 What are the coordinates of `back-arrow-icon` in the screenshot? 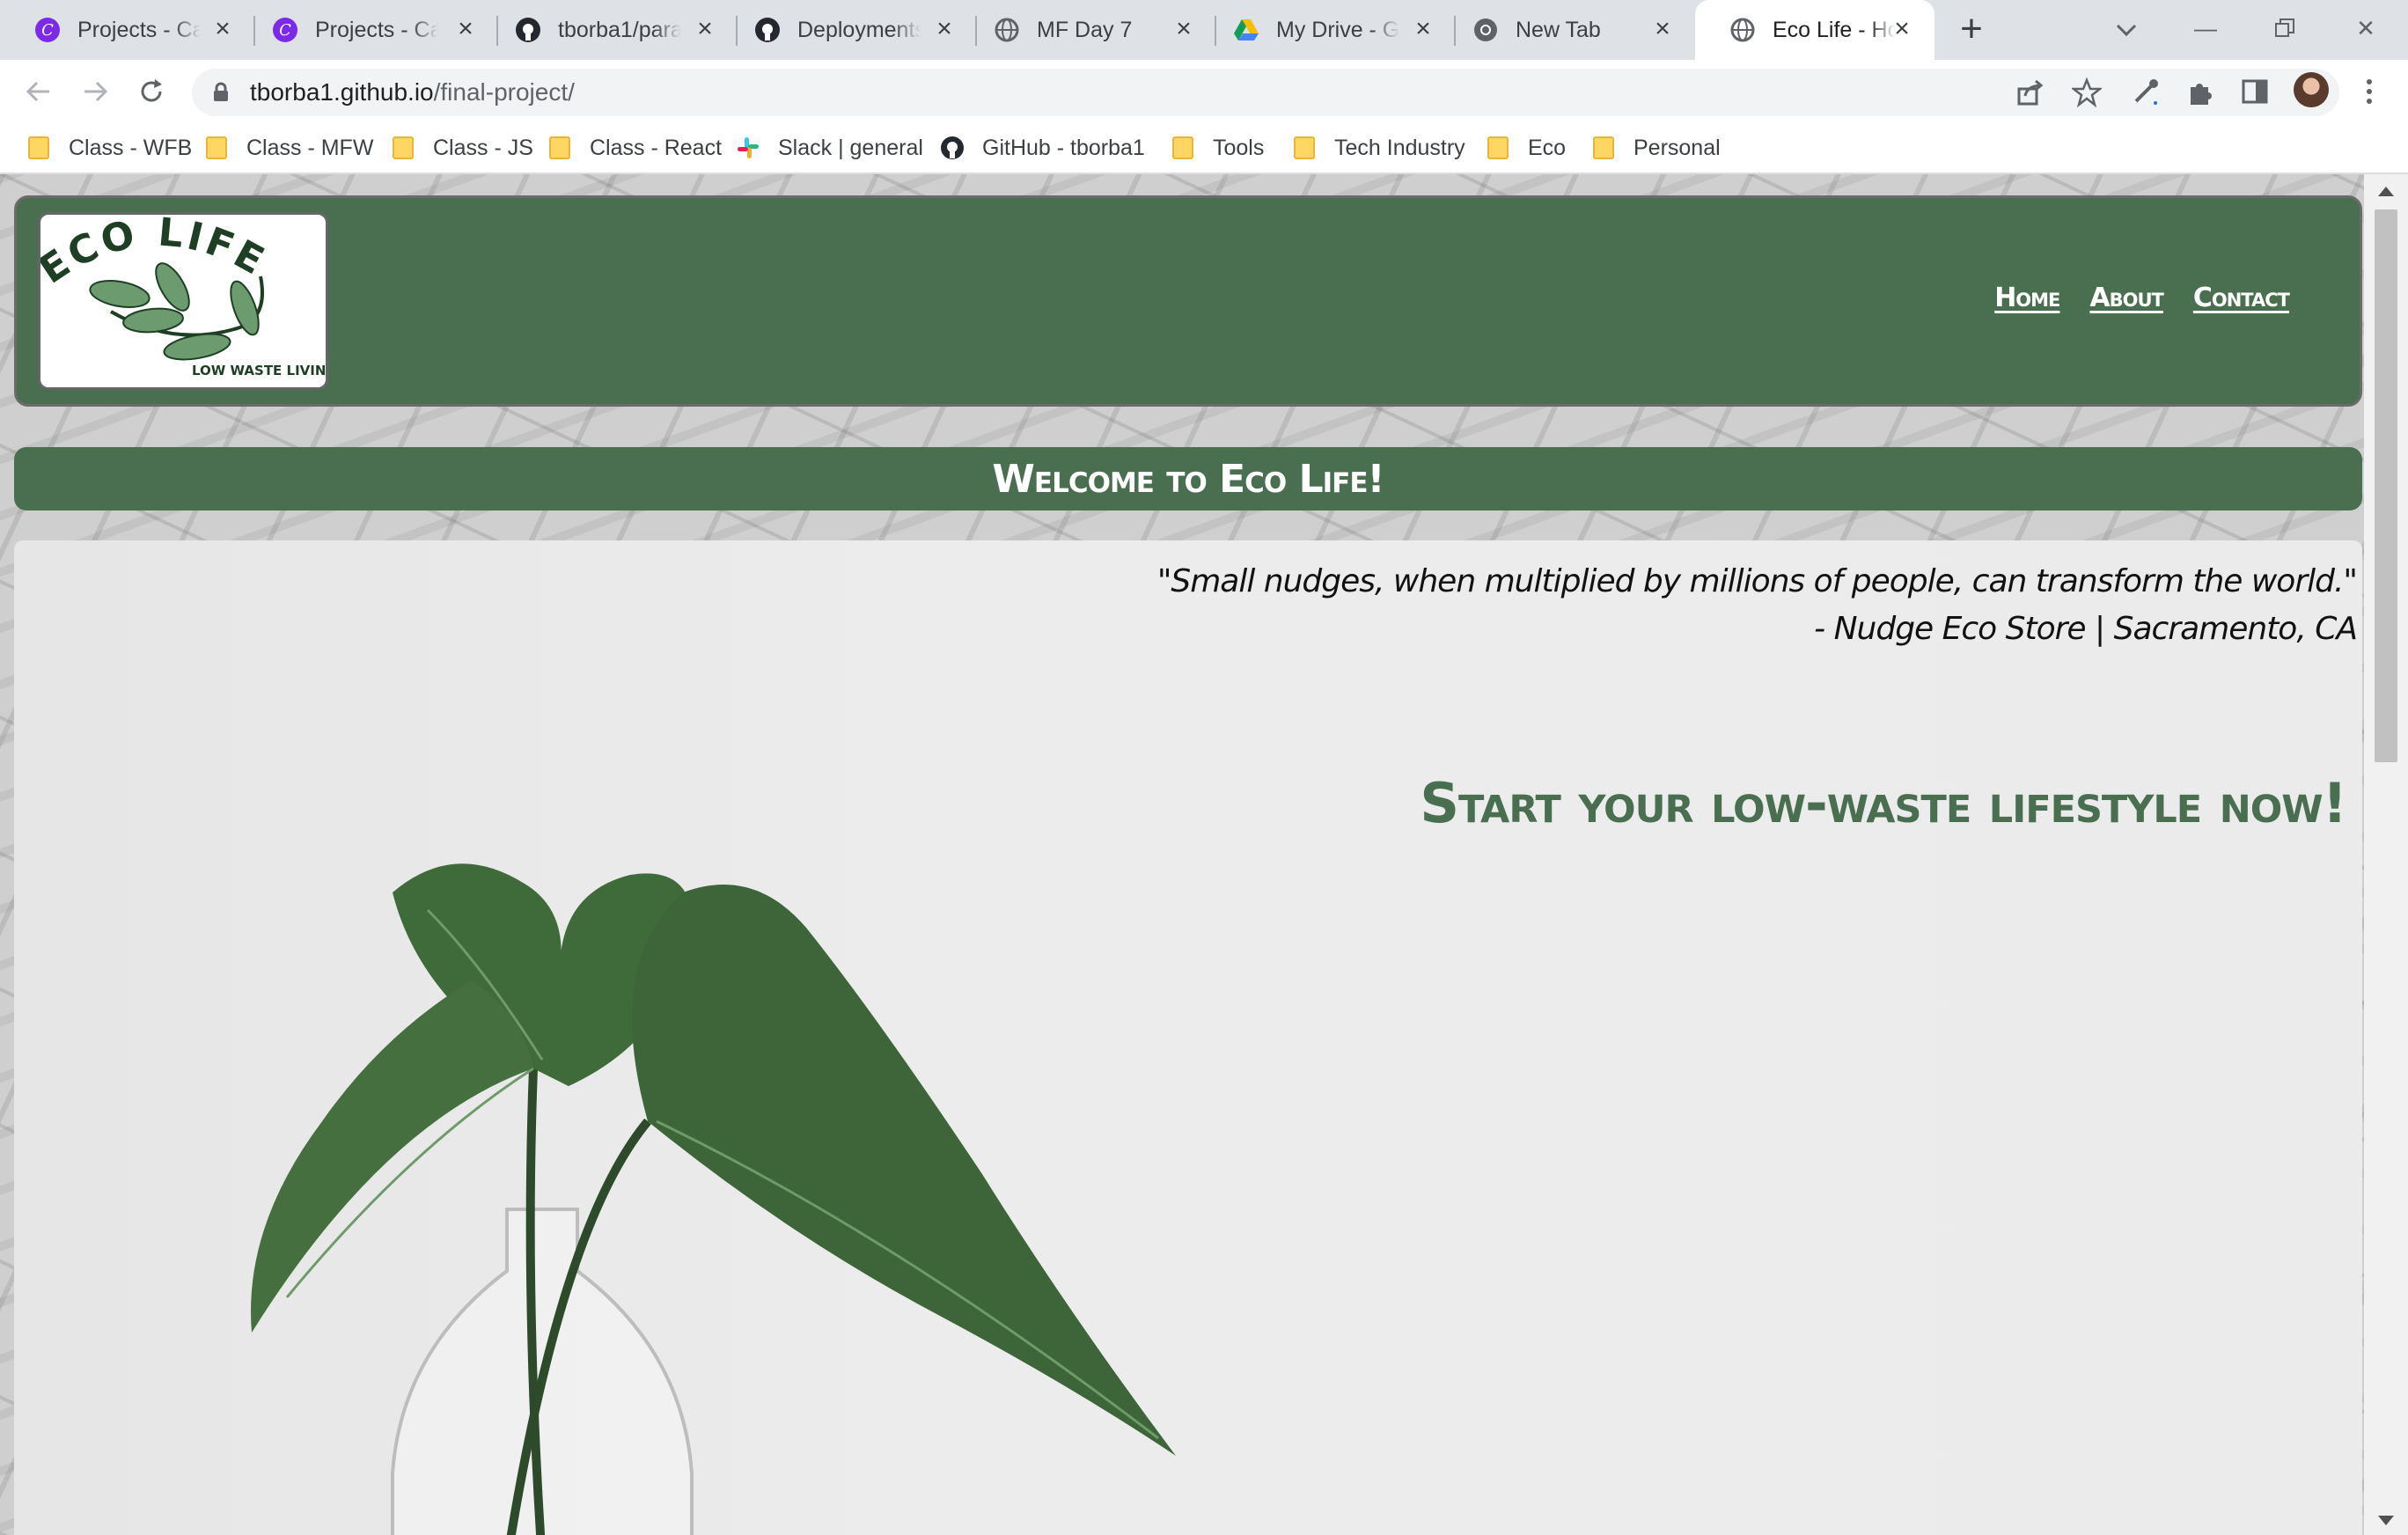 It's located at (38, 91).